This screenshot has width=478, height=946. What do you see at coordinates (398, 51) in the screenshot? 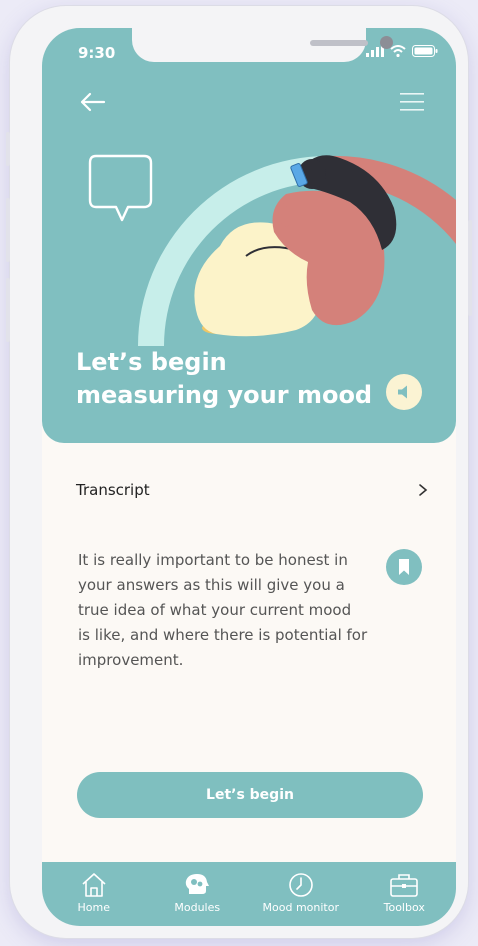
I see `wifi-icon` at bounding box center [398, 51].